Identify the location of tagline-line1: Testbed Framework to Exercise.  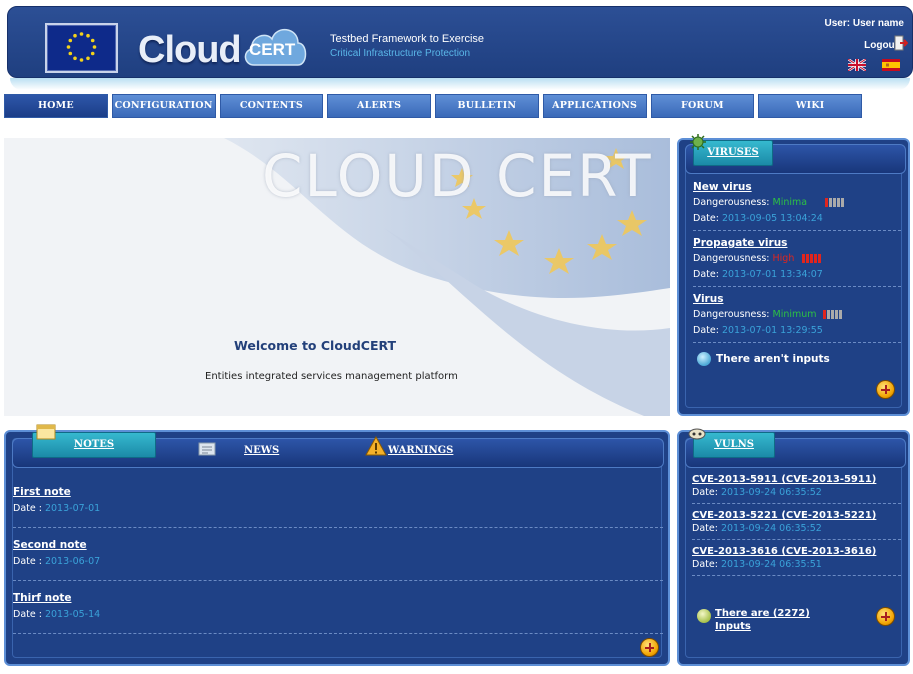
(407, 39).